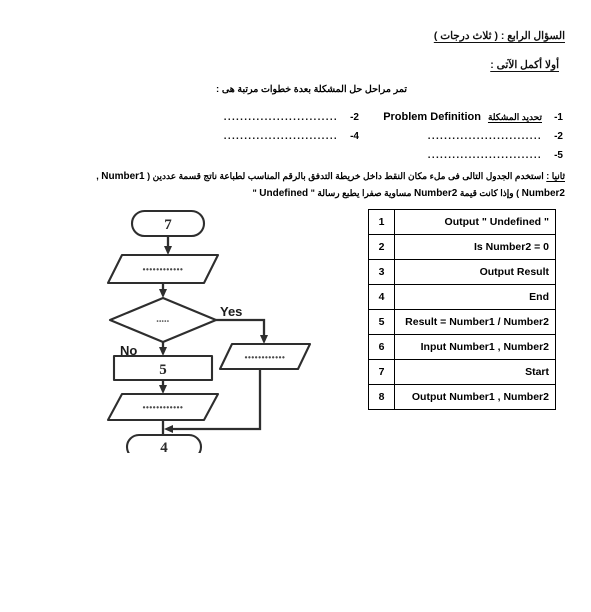 This screenshot has height=612, width=591. I want to click on table-row: 1 Output " Undefined ", so click(462, 222).